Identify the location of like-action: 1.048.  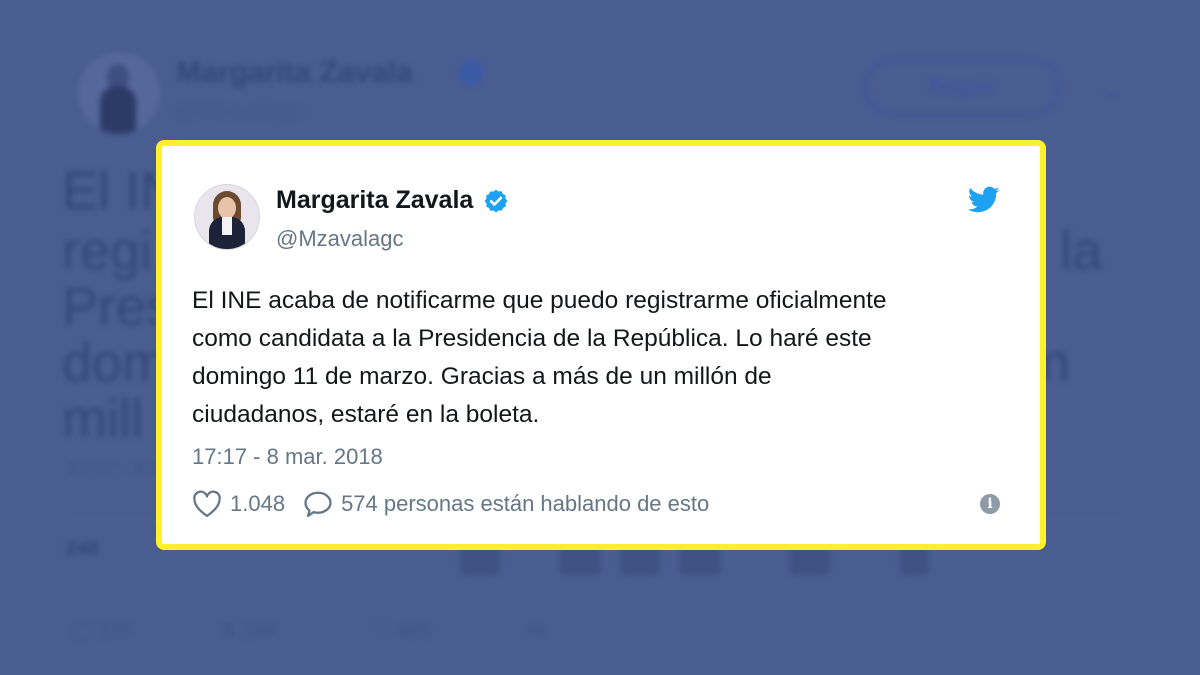
(238, 504).